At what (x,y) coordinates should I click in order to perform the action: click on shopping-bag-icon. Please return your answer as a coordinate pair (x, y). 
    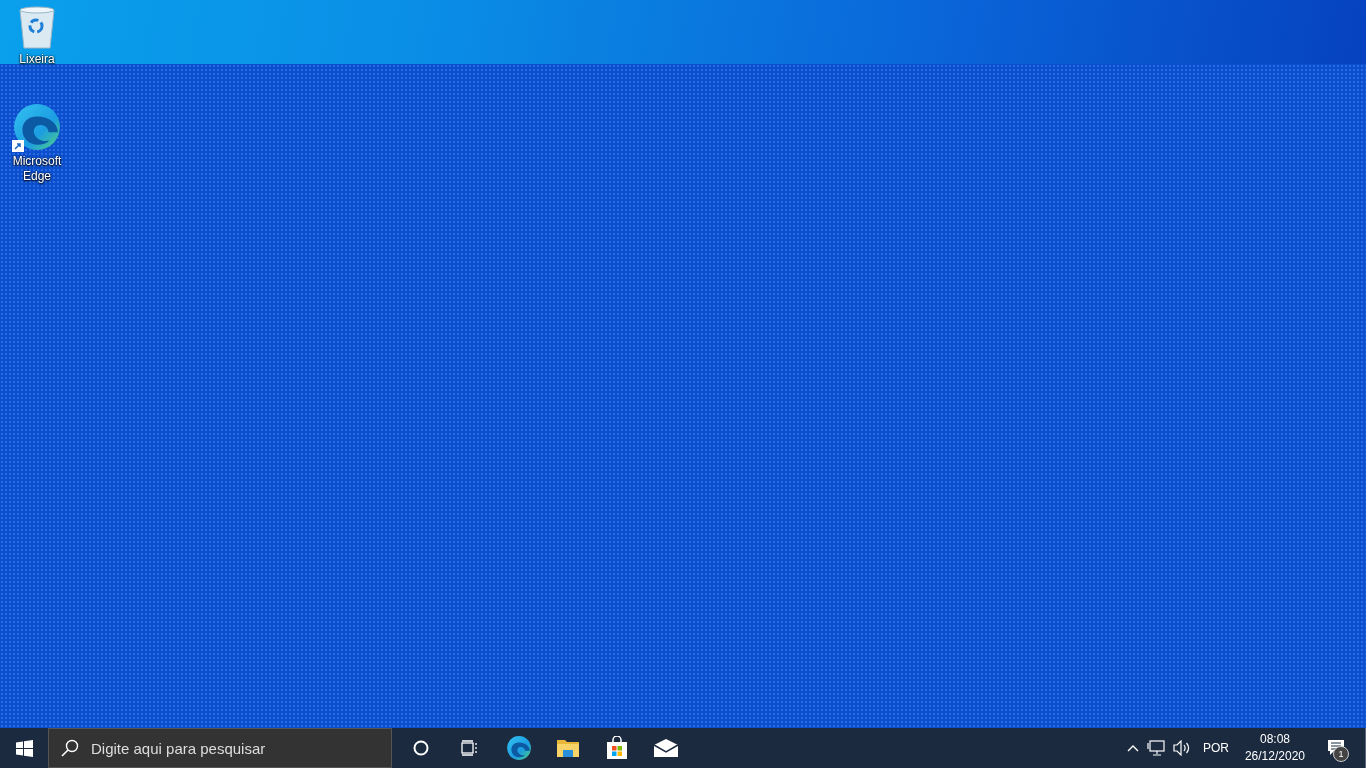
    Looking at the image, I should click on (616, 748).